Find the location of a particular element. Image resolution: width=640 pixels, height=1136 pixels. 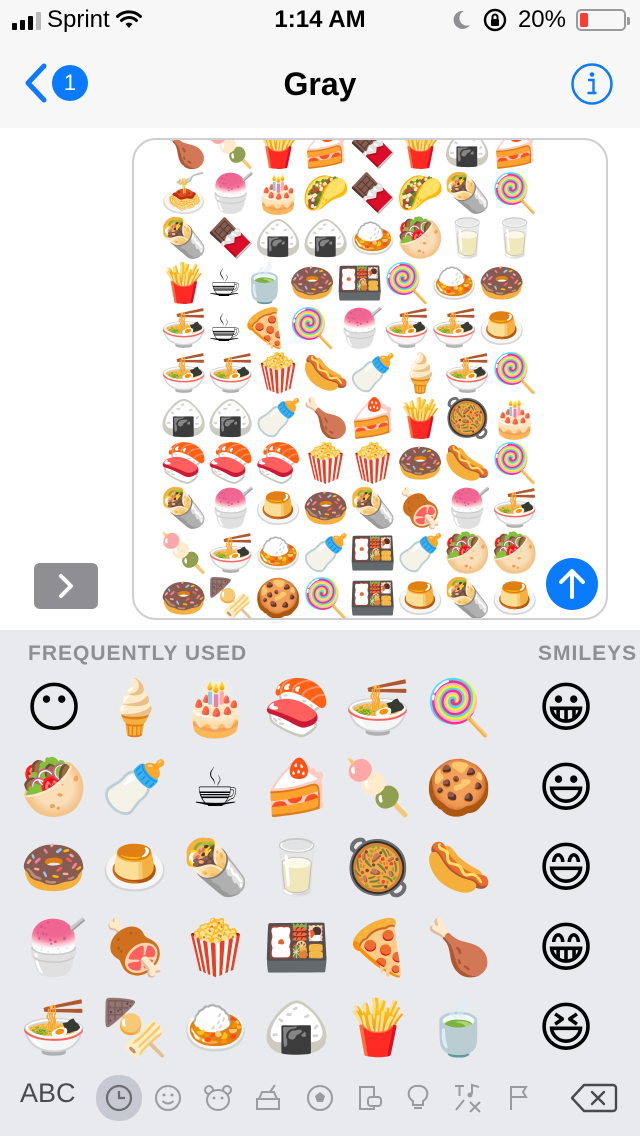

status-right: 20% is located at coordinates (540, 20).